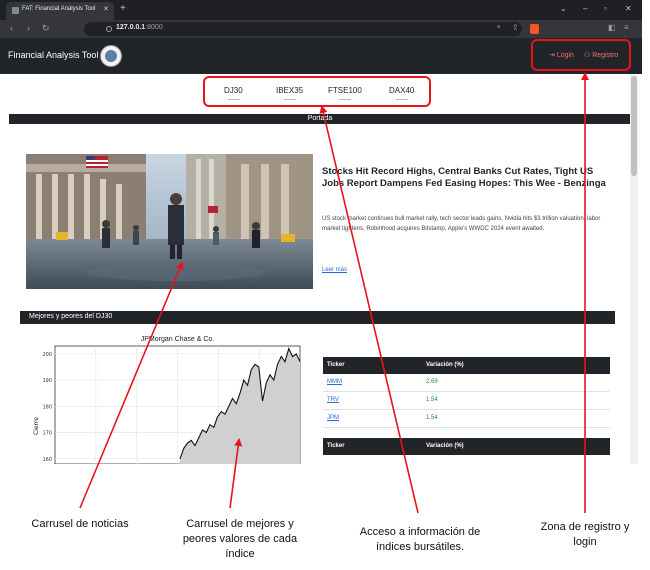 The height and width of the screenshot is (570, 650). What do you see at coordinates (369, 309) in the screenshot?
I see `arrow-indices` at bounding box center [369, 309].